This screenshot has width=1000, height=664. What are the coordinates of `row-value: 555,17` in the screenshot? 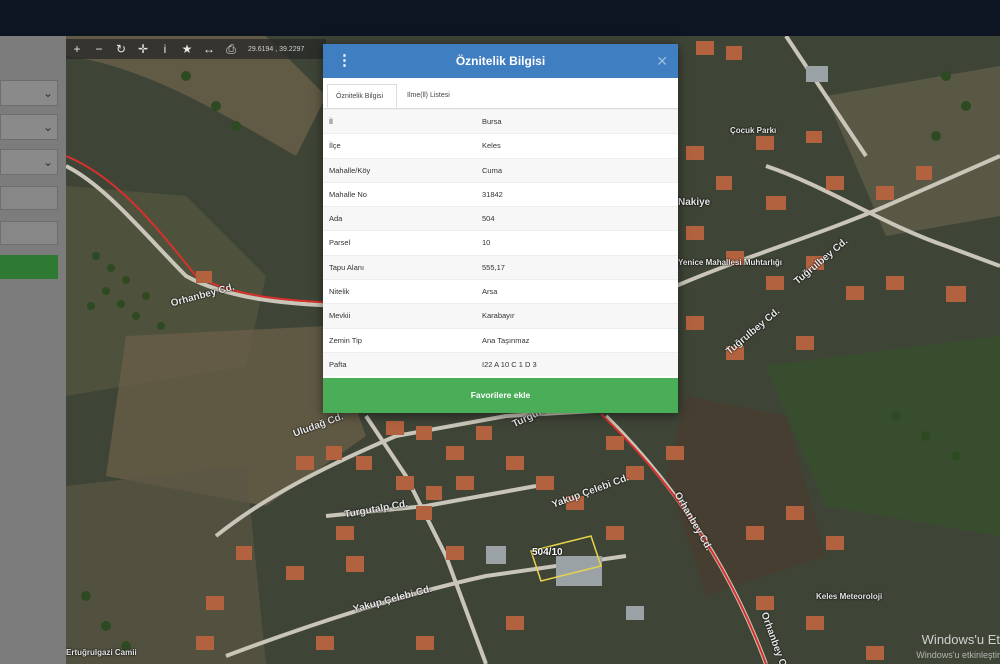 It's located at (493, 267).